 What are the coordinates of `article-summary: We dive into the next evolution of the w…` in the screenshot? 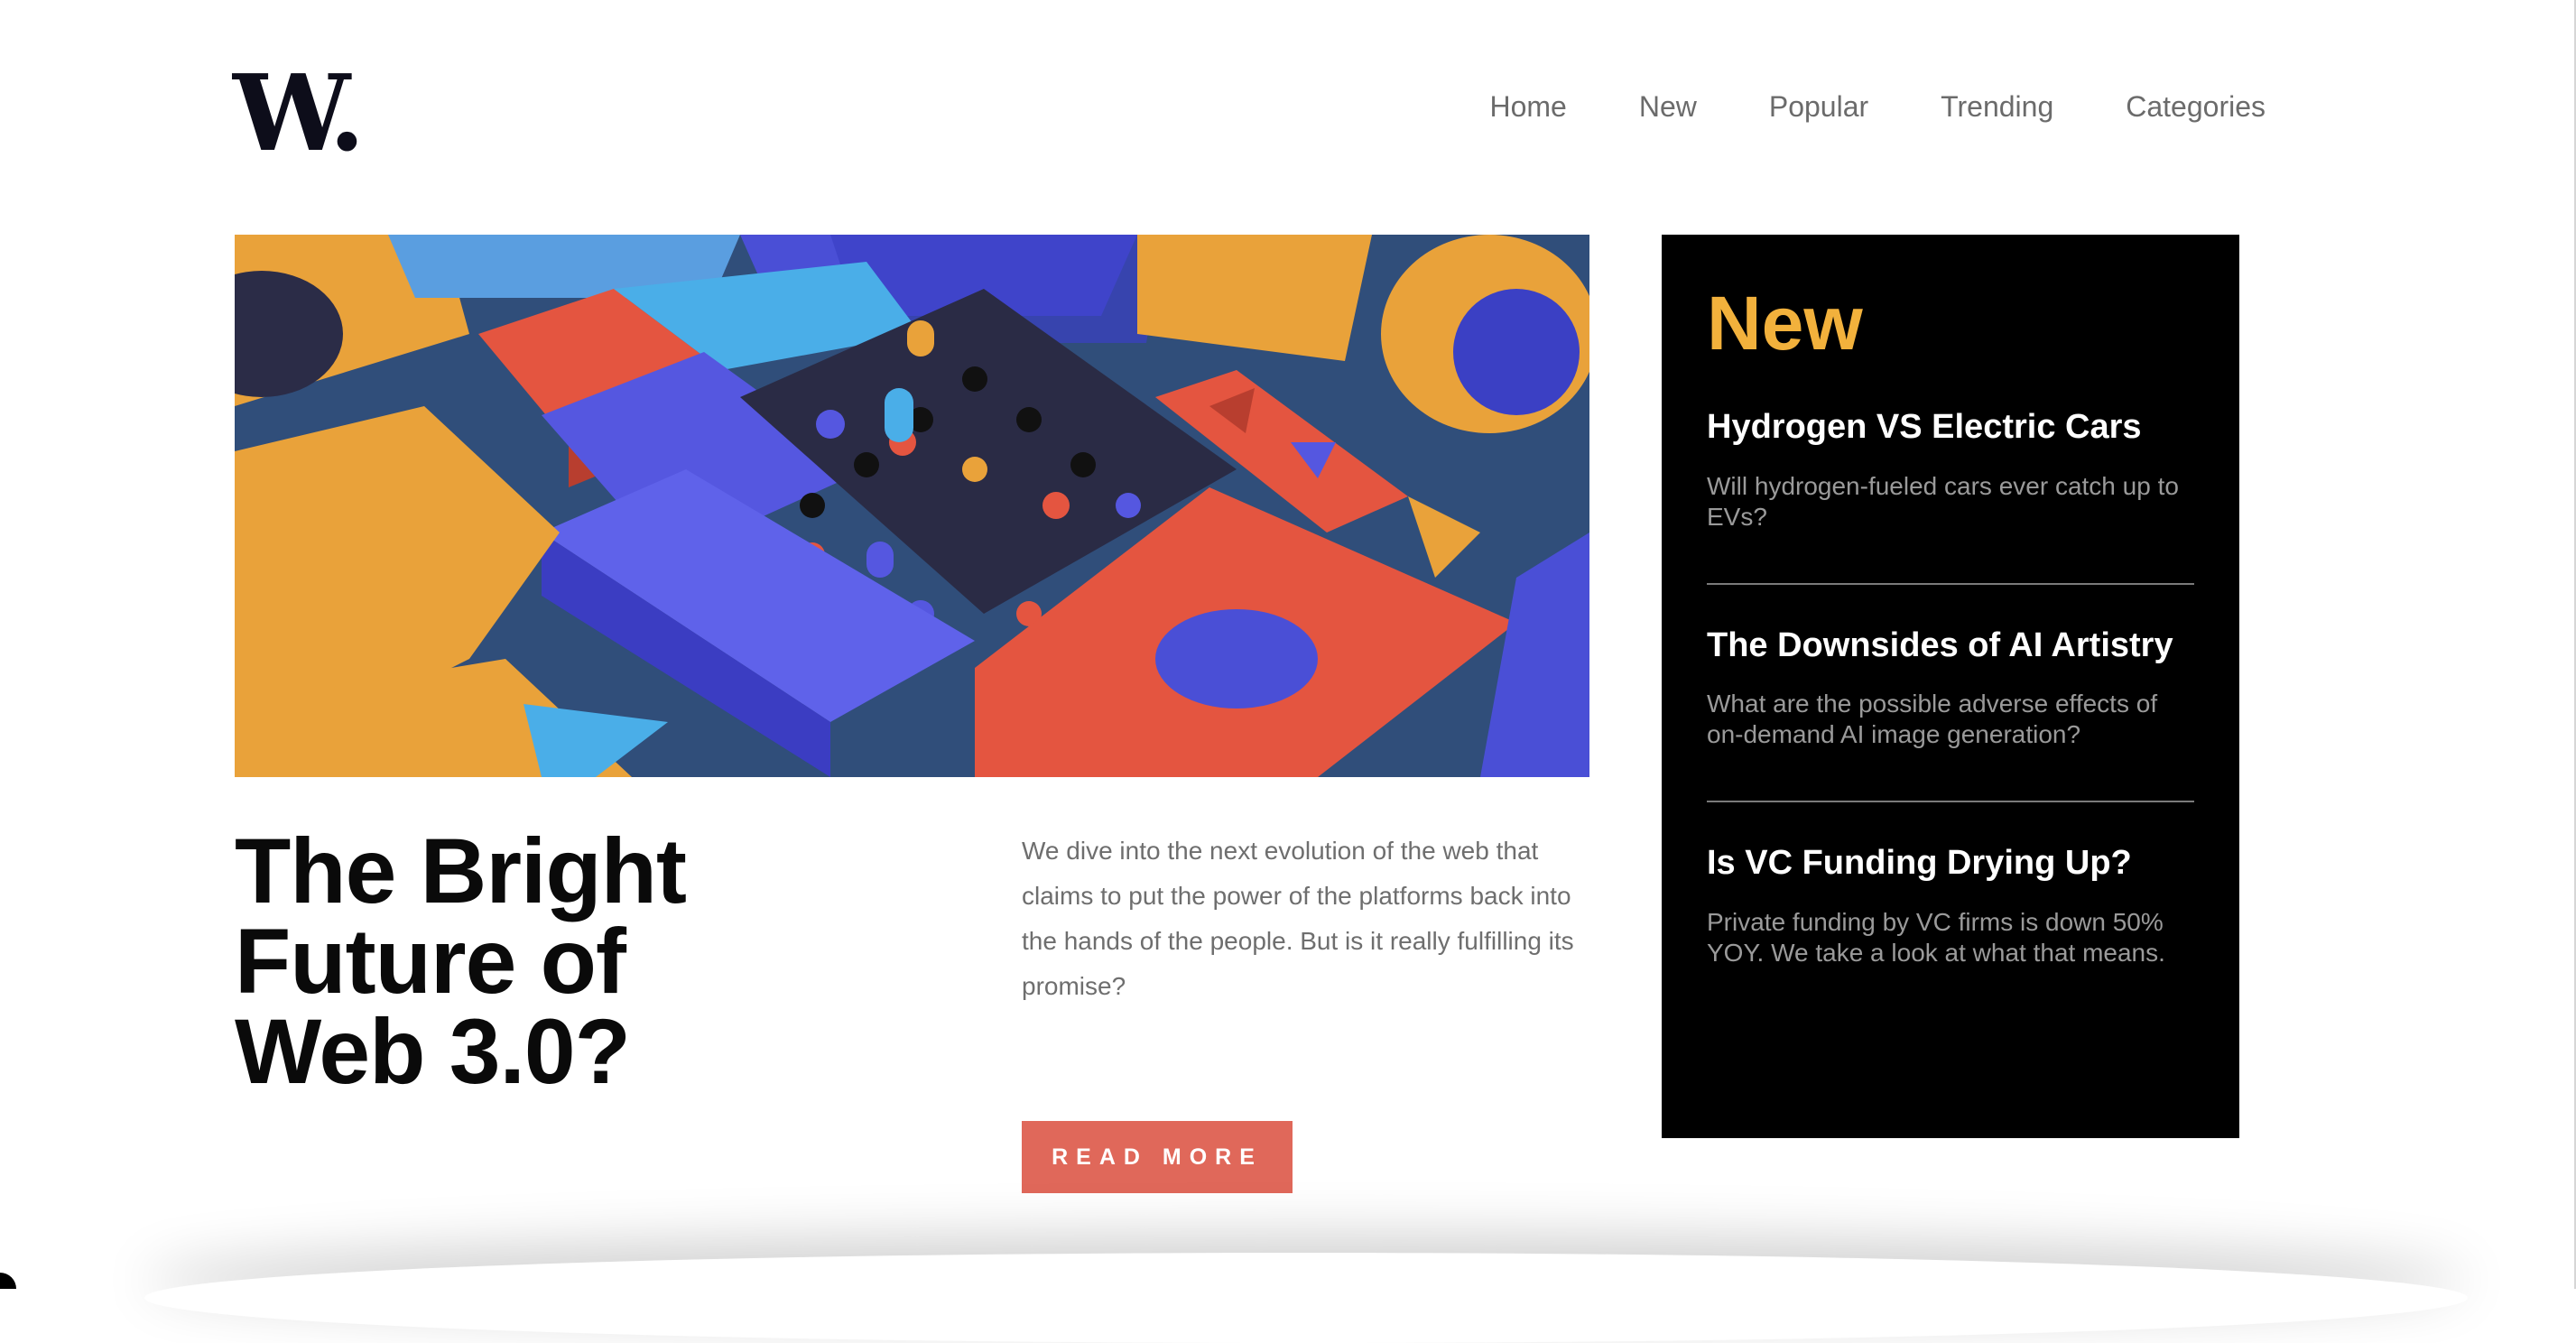 It's located at (1298, 918).